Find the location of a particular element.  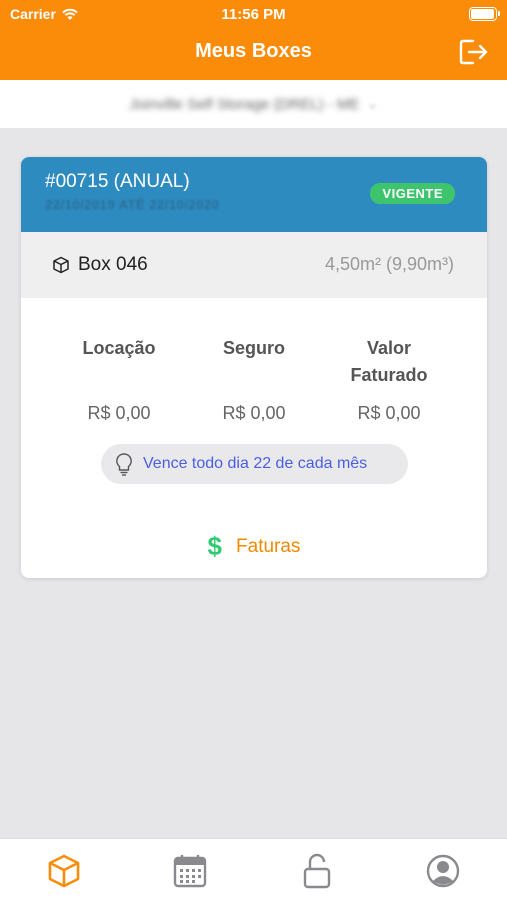

company-name: Joinville Self Storage (DREL) - ME is located at coordinates (244, 104).